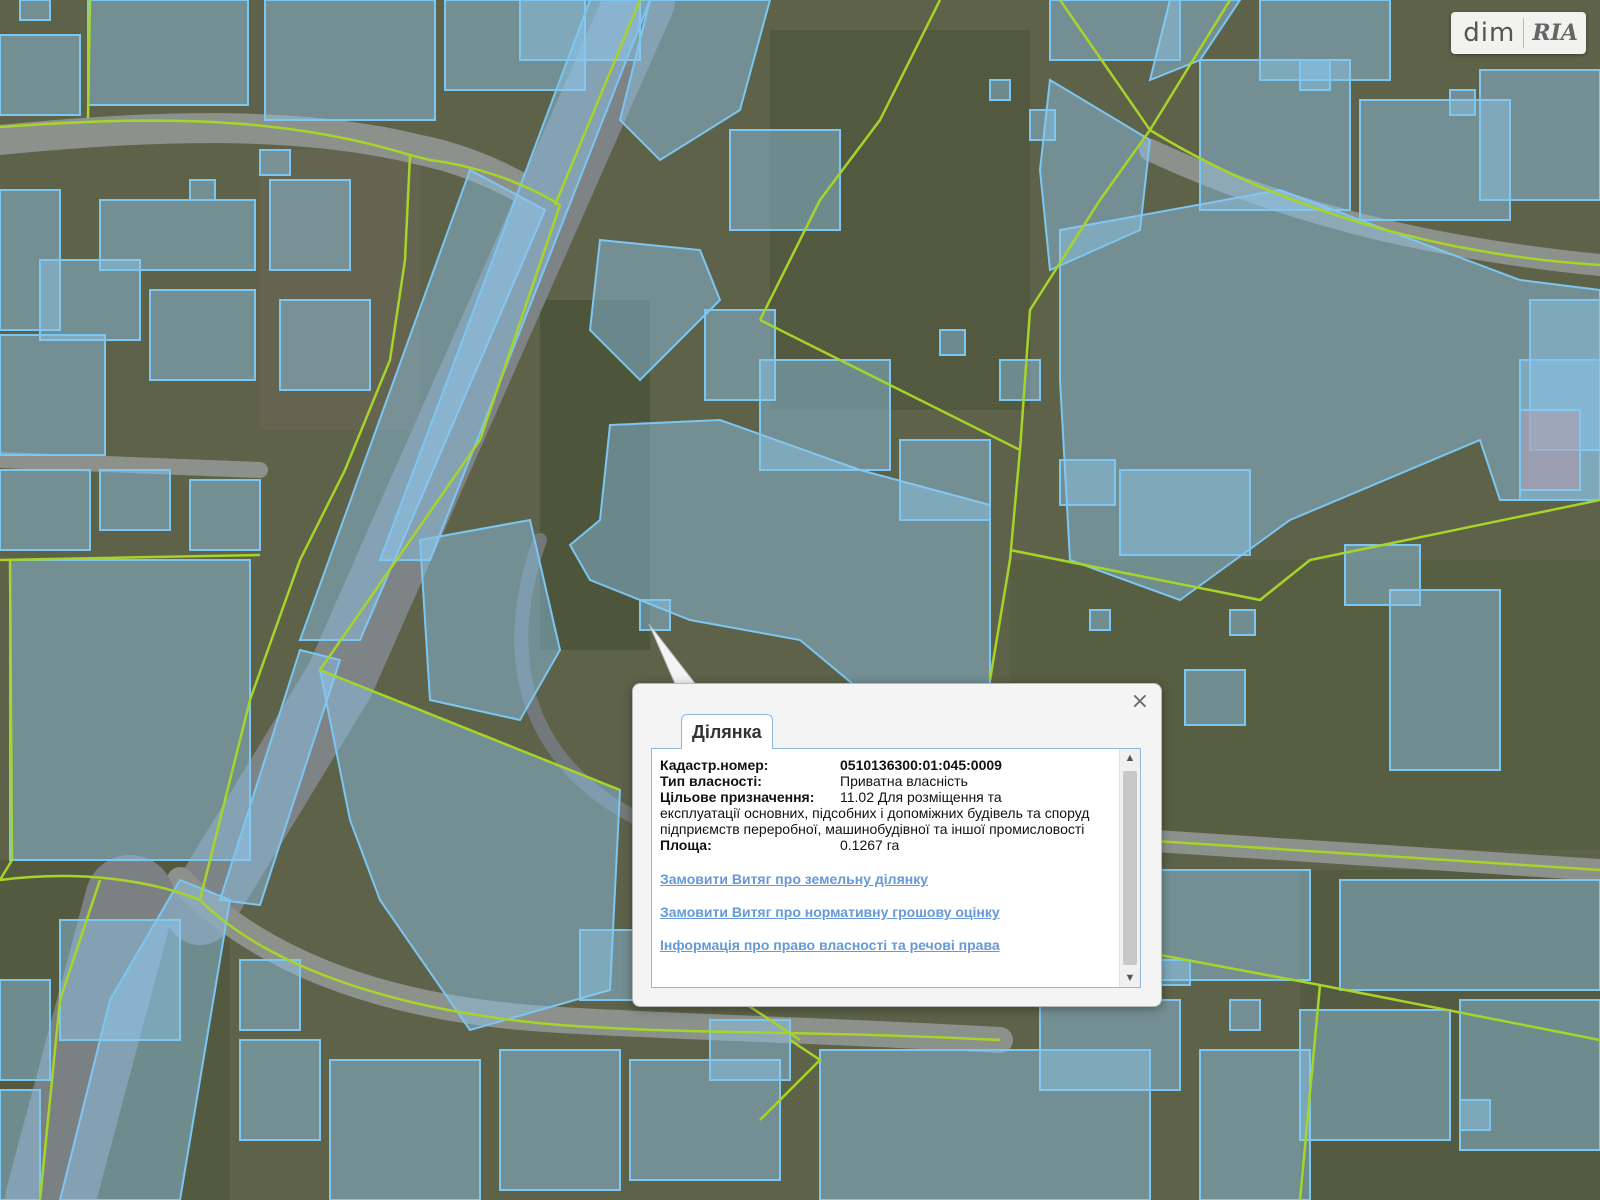 The height and width of the screenshot is (1200, 1600). I want to click on cadastral-row: Кадастр.номер: 0510136300:01:045:0009, so click(885, 765).